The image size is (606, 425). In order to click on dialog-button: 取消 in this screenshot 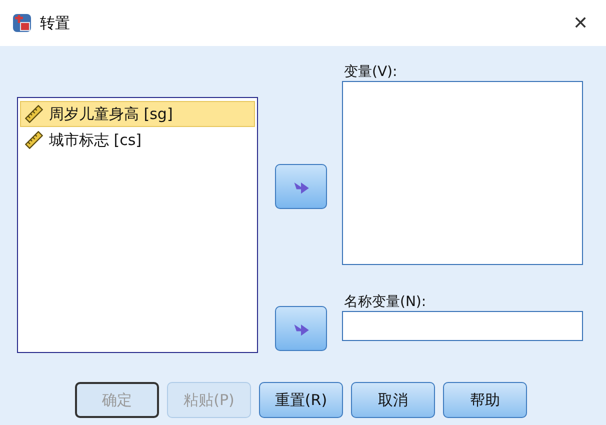, I will do `click(393, 400)`.